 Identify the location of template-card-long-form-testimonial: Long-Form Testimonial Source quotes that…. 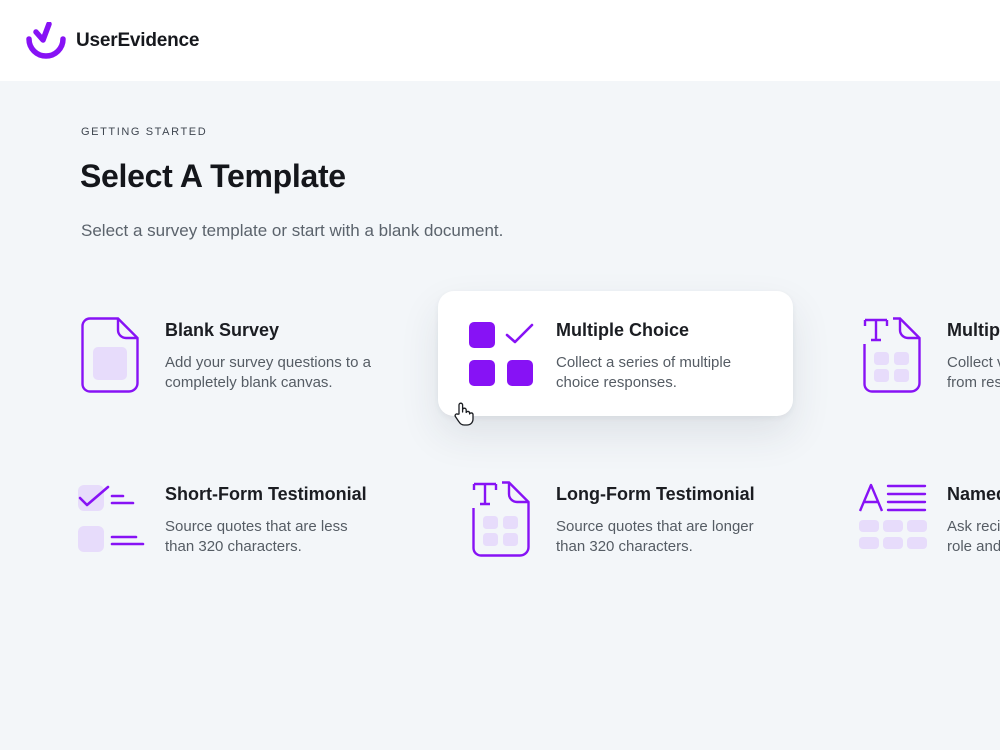
(628, 517).